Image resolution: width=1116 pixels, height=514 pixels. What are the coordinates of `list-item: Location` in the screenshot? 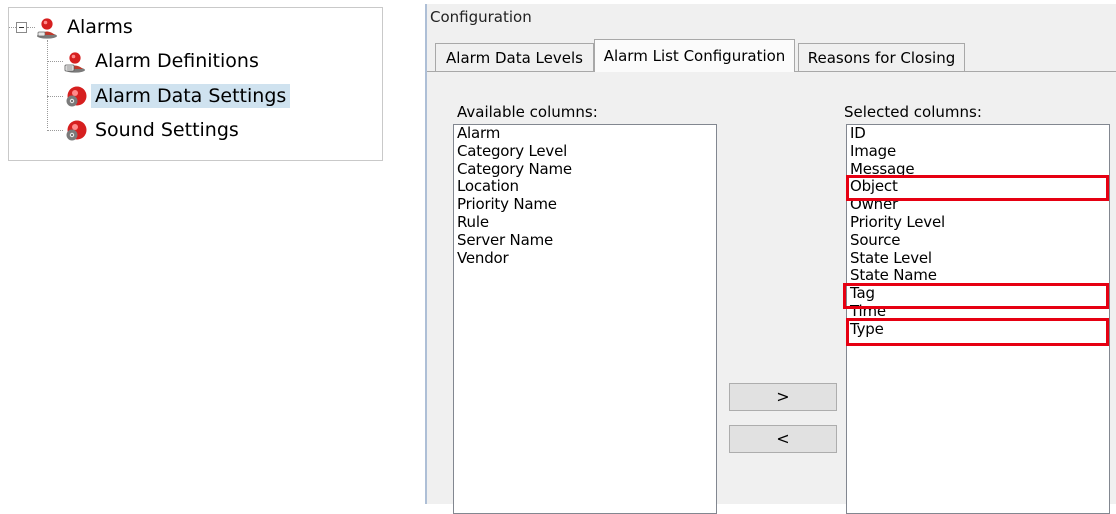 It's located at (585, 187).